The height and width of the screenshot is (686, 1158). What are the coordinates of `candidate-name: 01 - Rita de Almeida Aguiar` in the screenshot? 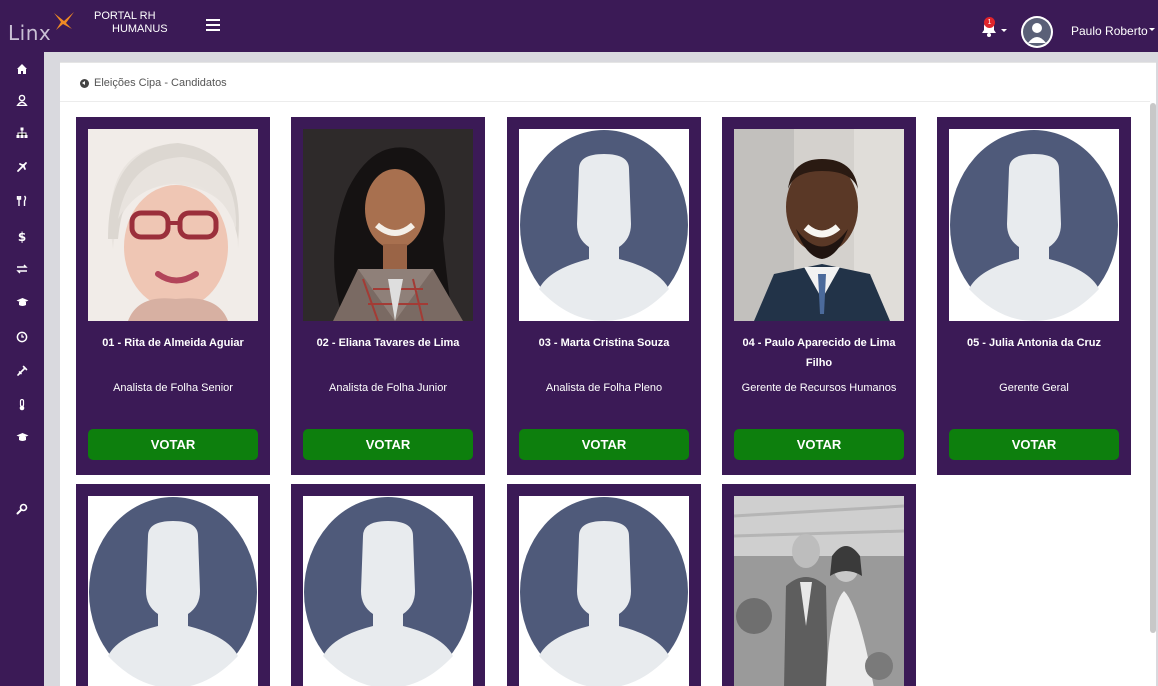 It's located at (173, 343).